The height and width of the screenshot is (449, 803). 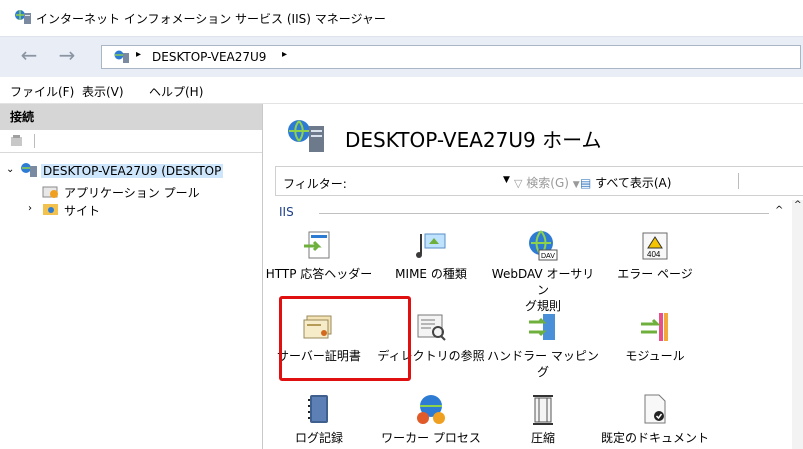 What do you see at coordinates (424, 181) in the screenshot?
I see `filter-input` at bounding box center [424, 181].